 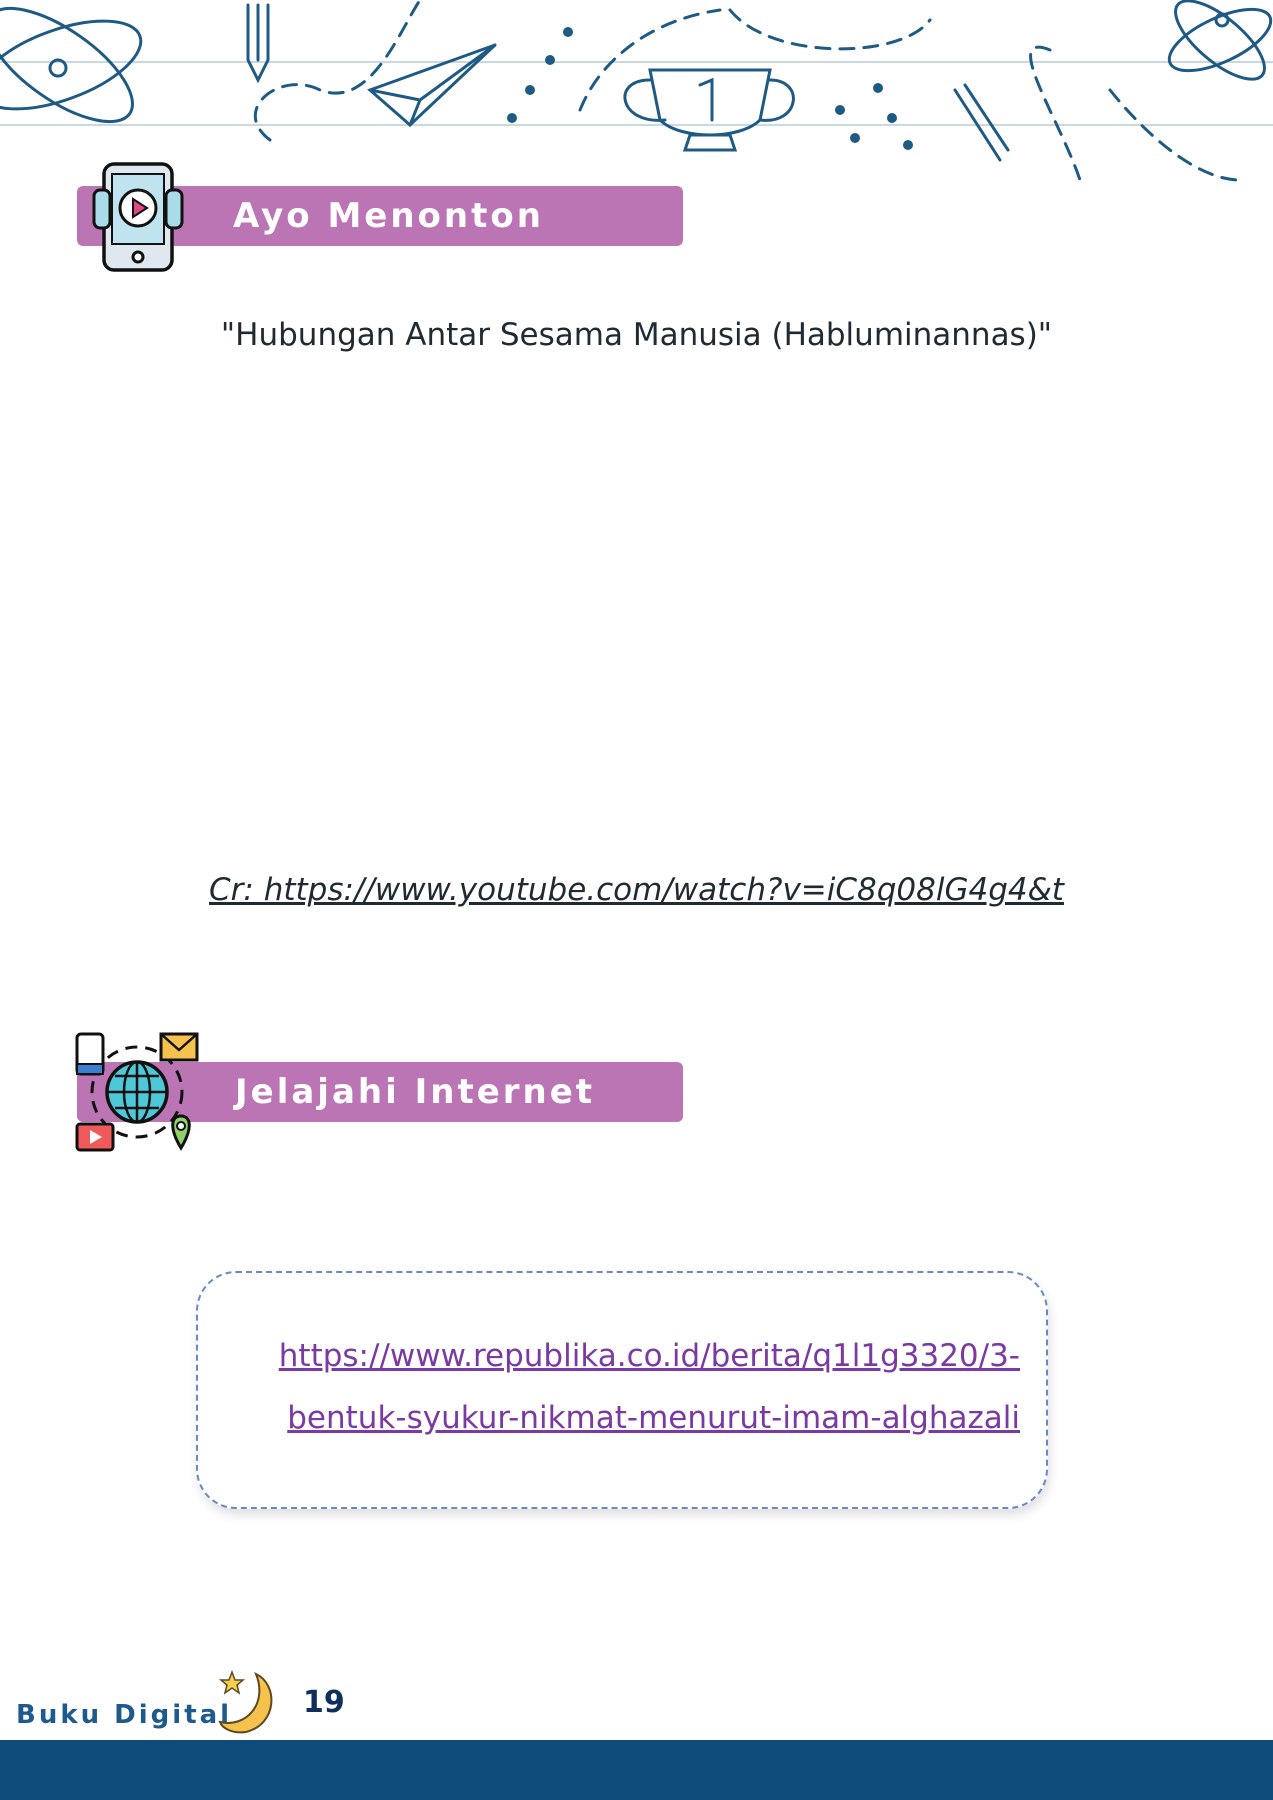 I want to click on section-heading-watch-label: Ayo Menonton, so click(x=388, y=216).